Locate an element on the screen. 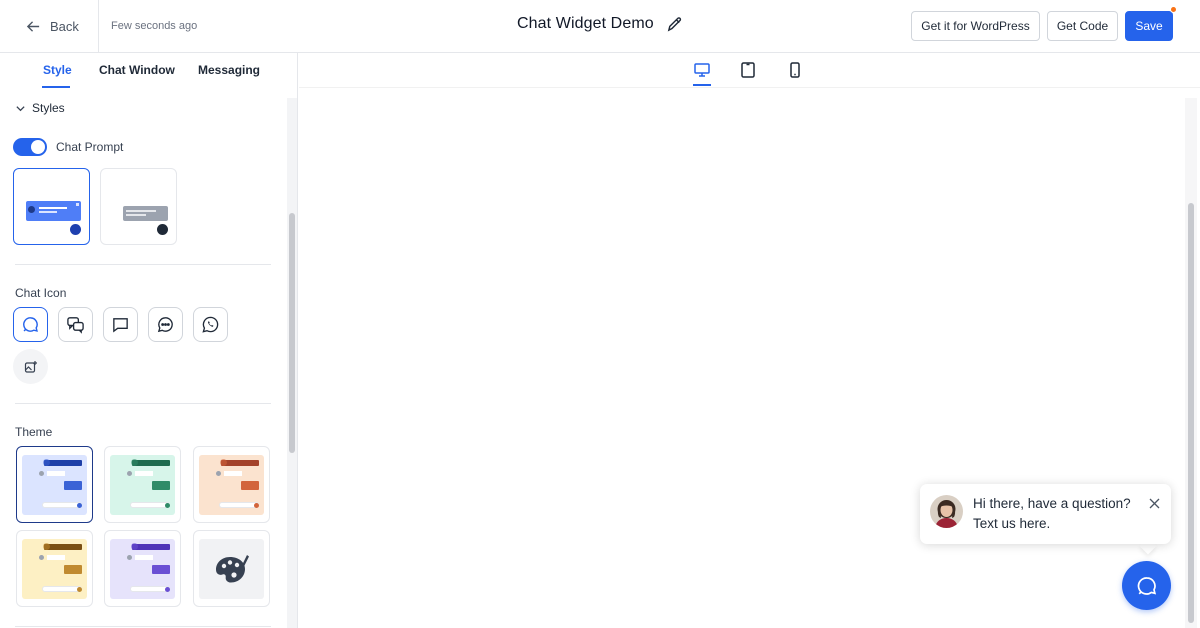  agent-avatar-icon is located at coordinates (946, 511).